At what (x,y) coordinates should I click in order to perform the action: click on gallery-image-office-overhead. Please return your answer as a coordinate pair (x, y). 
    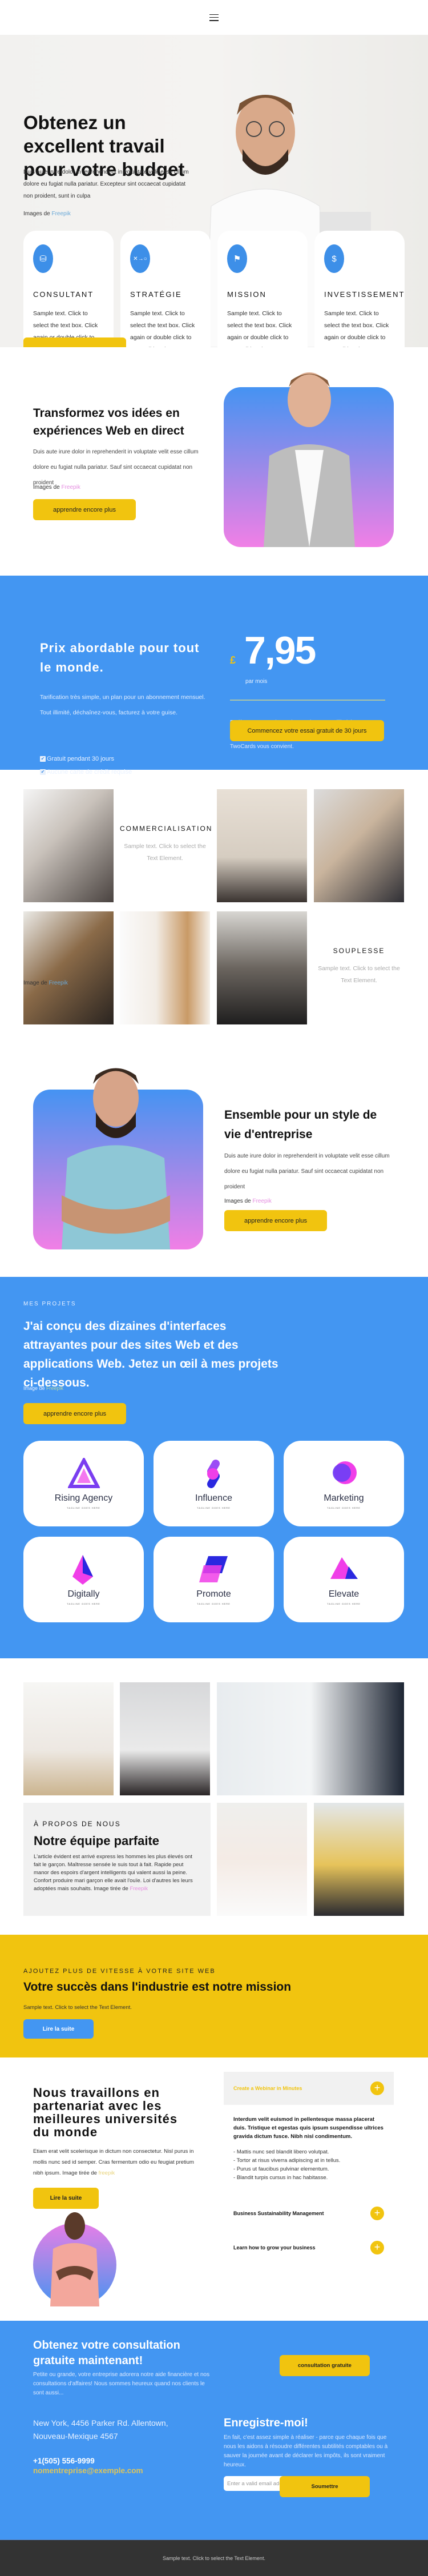
    Looking at the image, I should click on (68, 967).